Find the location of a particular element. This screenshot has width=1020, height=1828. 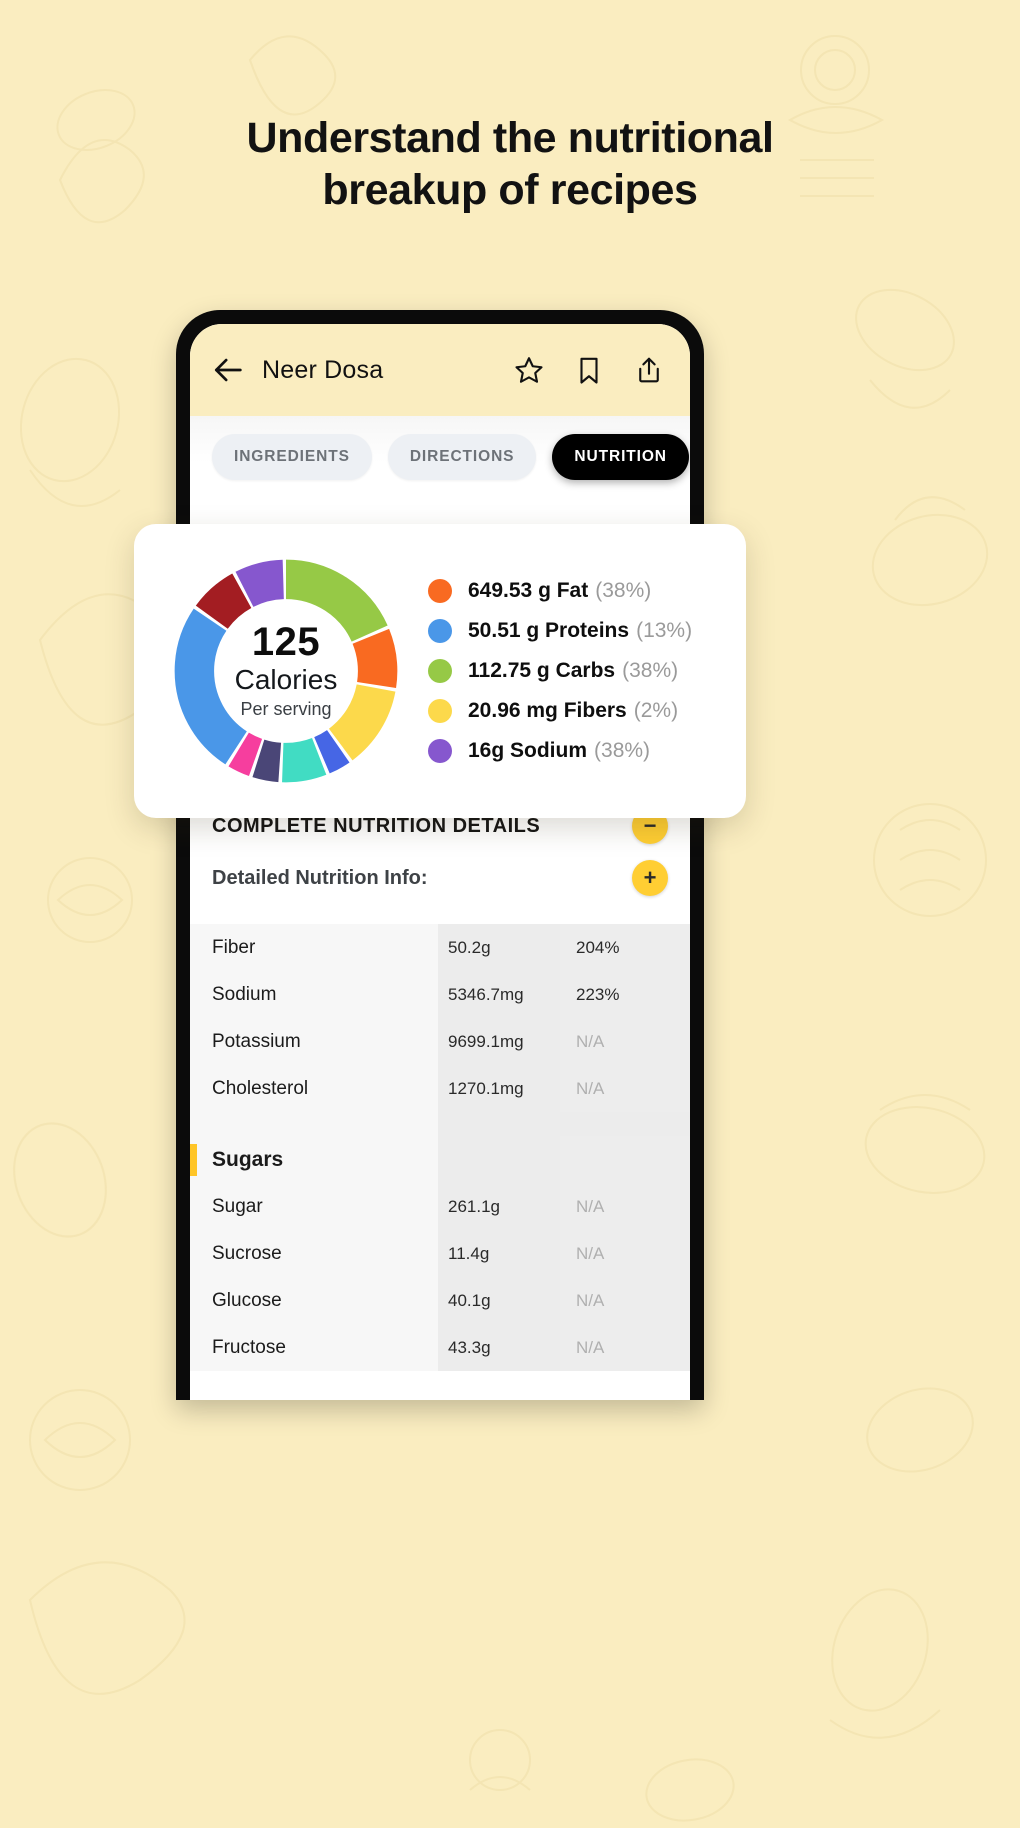

nutrient-amount: 11.4g is located at coordinates (499, 1253).